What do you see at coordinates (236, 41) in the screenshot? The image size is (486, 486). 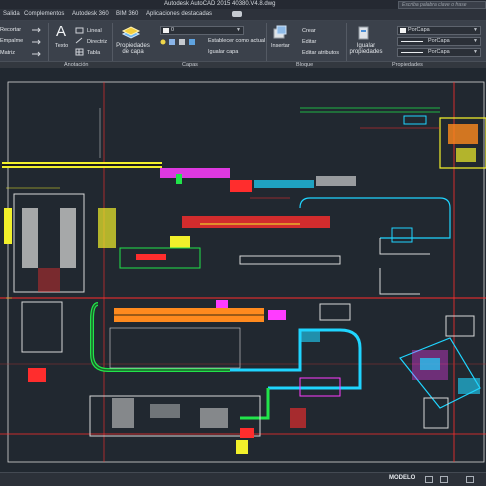 I see `establecer-como-actual-button: Establecer como actual` at bounding box center [236, 41].